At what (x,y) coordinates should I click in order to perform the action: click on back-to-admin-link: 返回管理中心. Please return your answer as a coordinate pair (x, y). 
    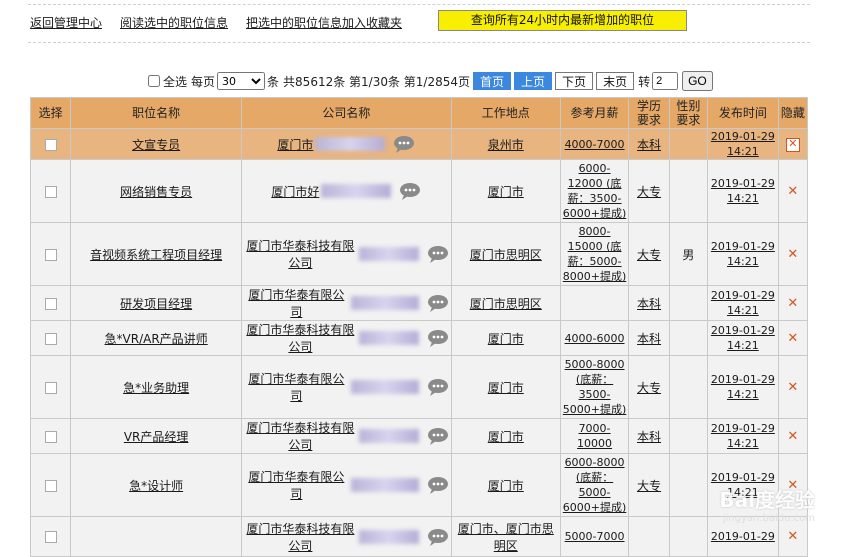
    Looking at the image, I should click on (66, 22).